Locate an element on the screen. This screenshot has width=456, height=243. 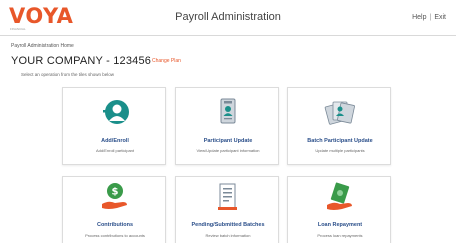
money-hand-icon: $ is located at coordinates (115, 197).